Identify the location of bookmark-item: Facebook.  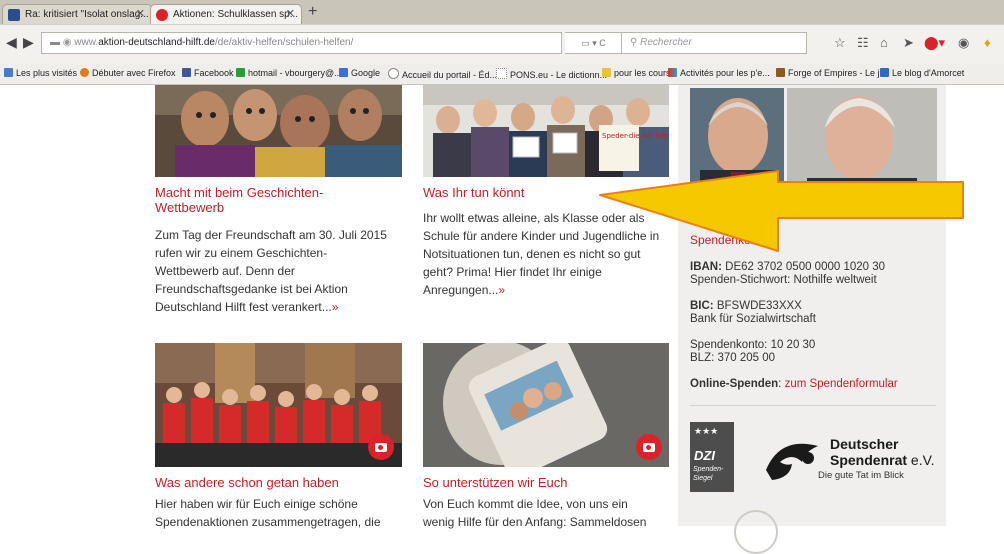
(208, 73).